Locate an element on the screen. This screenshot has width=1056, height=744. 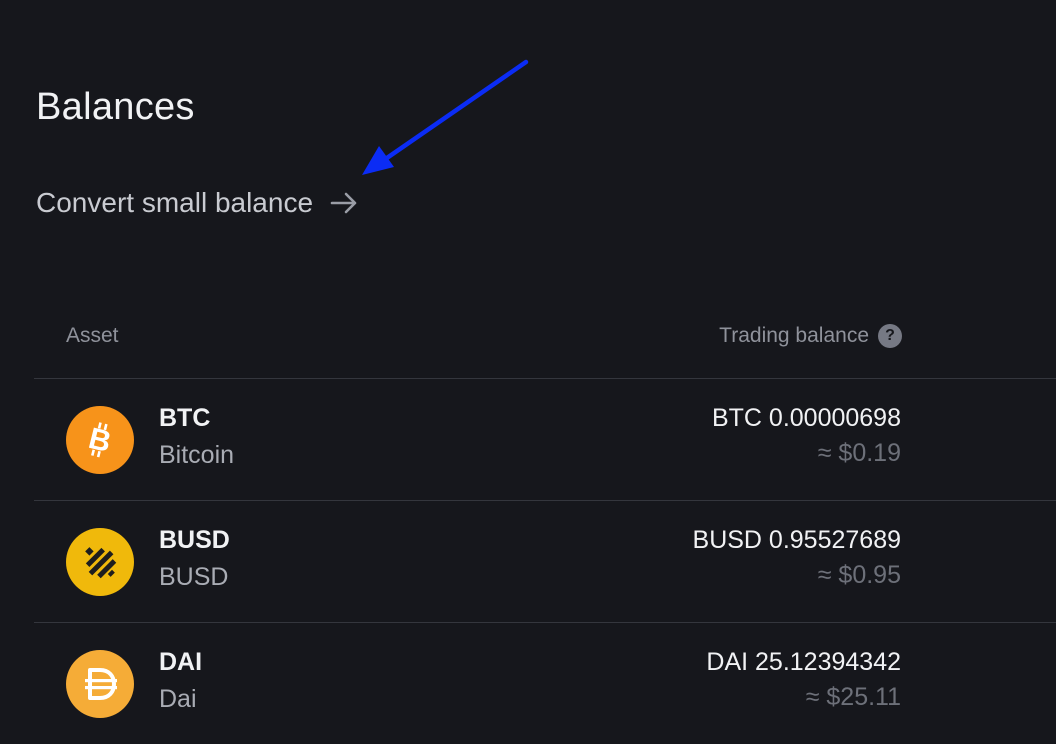
convert-small-balance-link: Convert small balance is located at coordinates (197, 203).